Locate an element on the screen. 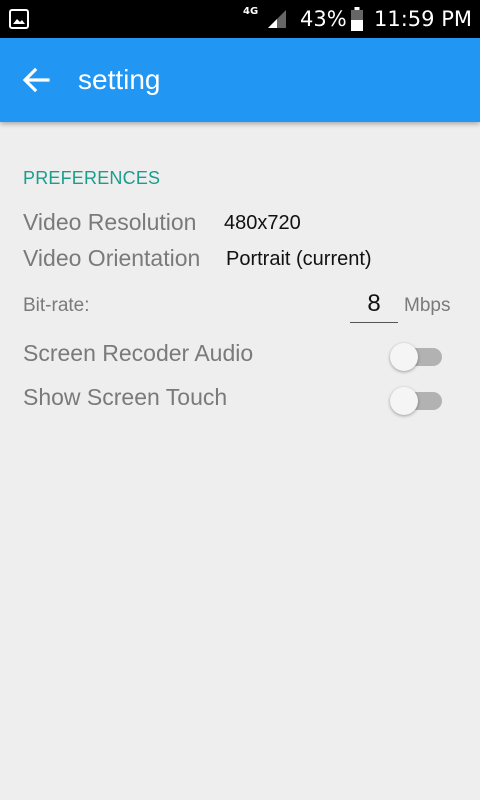 This screenshot has width=480, height=800. signal-icon is located at coordinates (277, 19).